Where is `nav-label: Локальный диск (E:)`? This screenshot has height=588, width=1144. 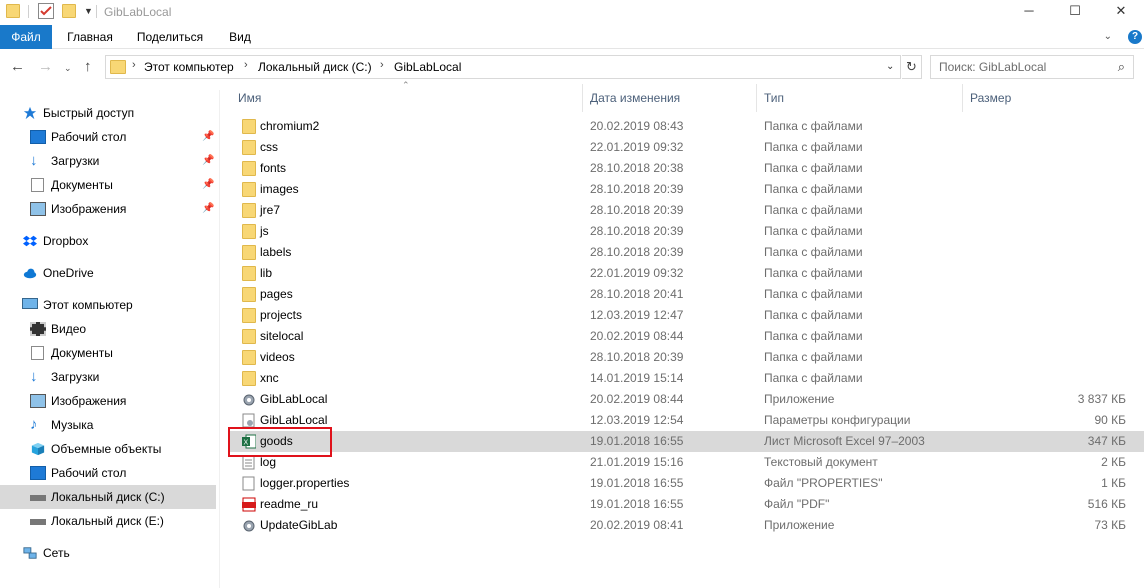 nav-label: Локальный диск (E:) is located at coordinates (107, 521).